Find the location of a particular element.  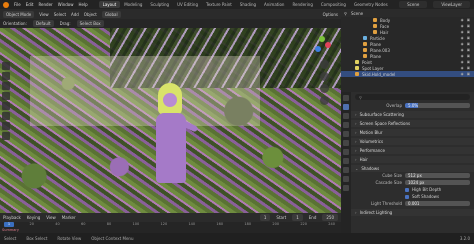

light-threshold-field: 0.001 is located at coordinates (437, 203).